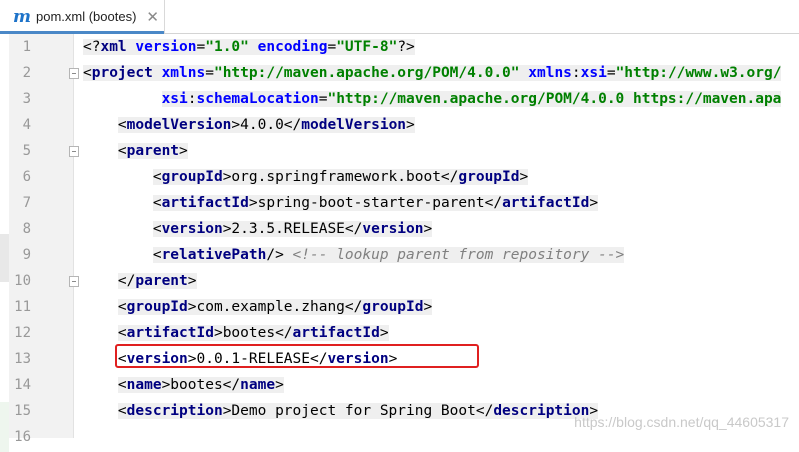 The height and width of the screenshot is (452, 799). What do you see at coordinates (26, 125) in the screenshot?
I see `line-number: 4` at bounding box center [26, 125].